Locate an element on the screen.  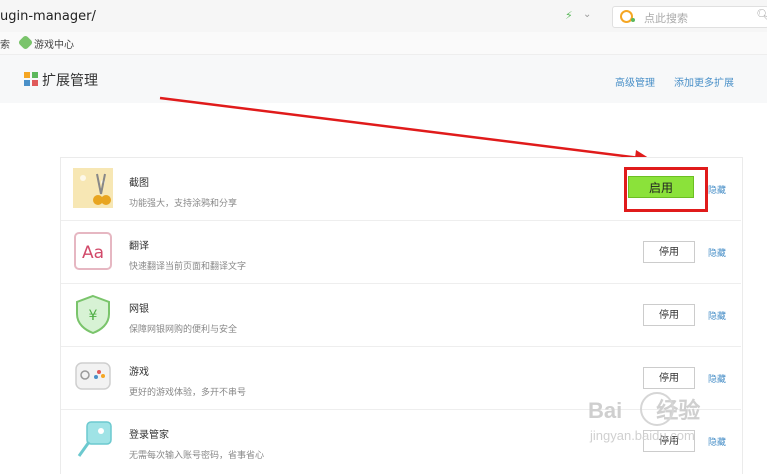
page-title: 扩展管理 is located at coordinates (70, 81).